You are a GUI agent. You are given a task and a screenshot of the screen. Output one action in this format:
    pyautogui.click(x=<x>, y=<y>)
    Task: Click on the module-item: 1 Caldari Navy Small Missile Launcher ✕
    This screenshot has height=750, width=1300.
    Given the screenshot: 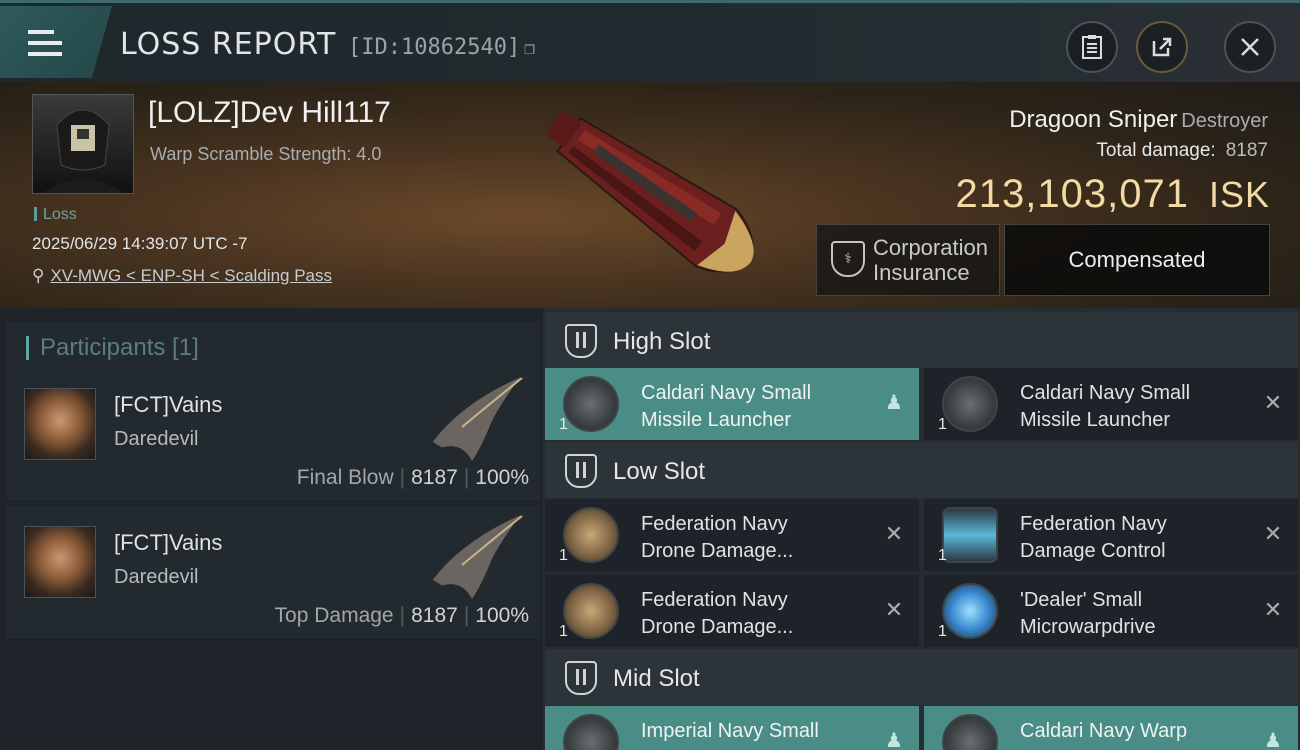 What is the action you would take?
    pyautogui.click(x=1111, y=404)
    